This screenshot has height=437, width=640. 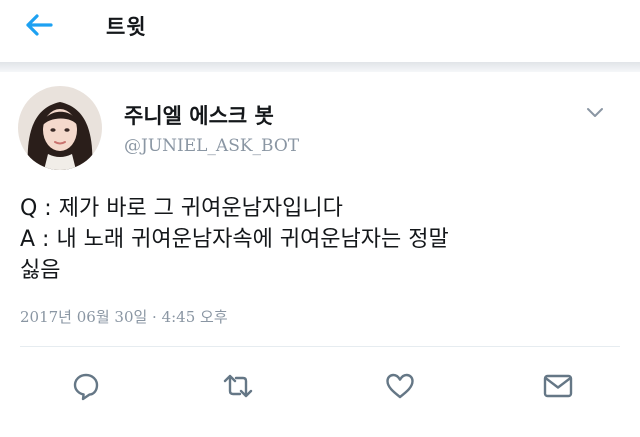 I want to click on page-title: 트윗, so click(x=126, y=27).